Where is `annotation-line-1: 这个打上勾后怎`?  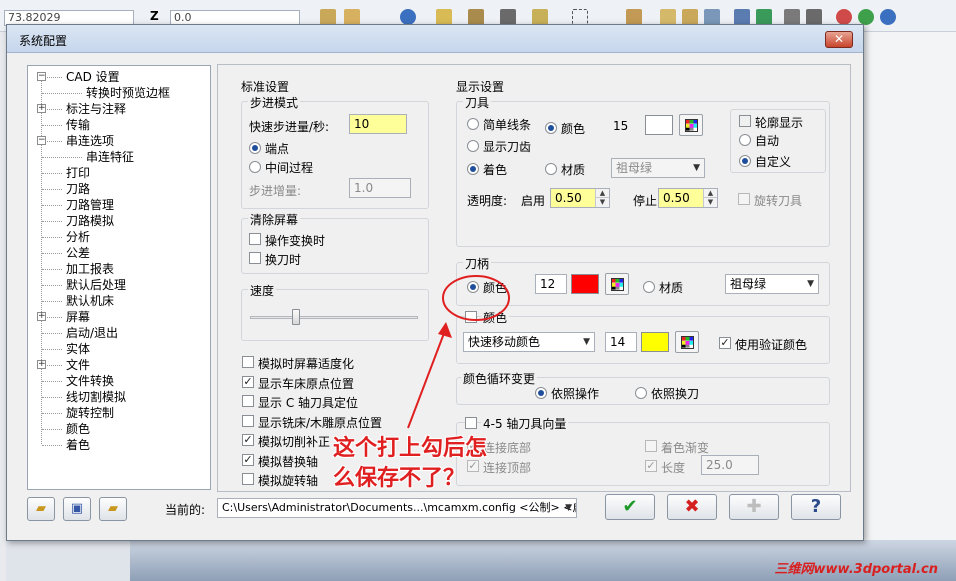 annotation-line-1: 这个打上勾后怎 is located at coordinates (410, 448).